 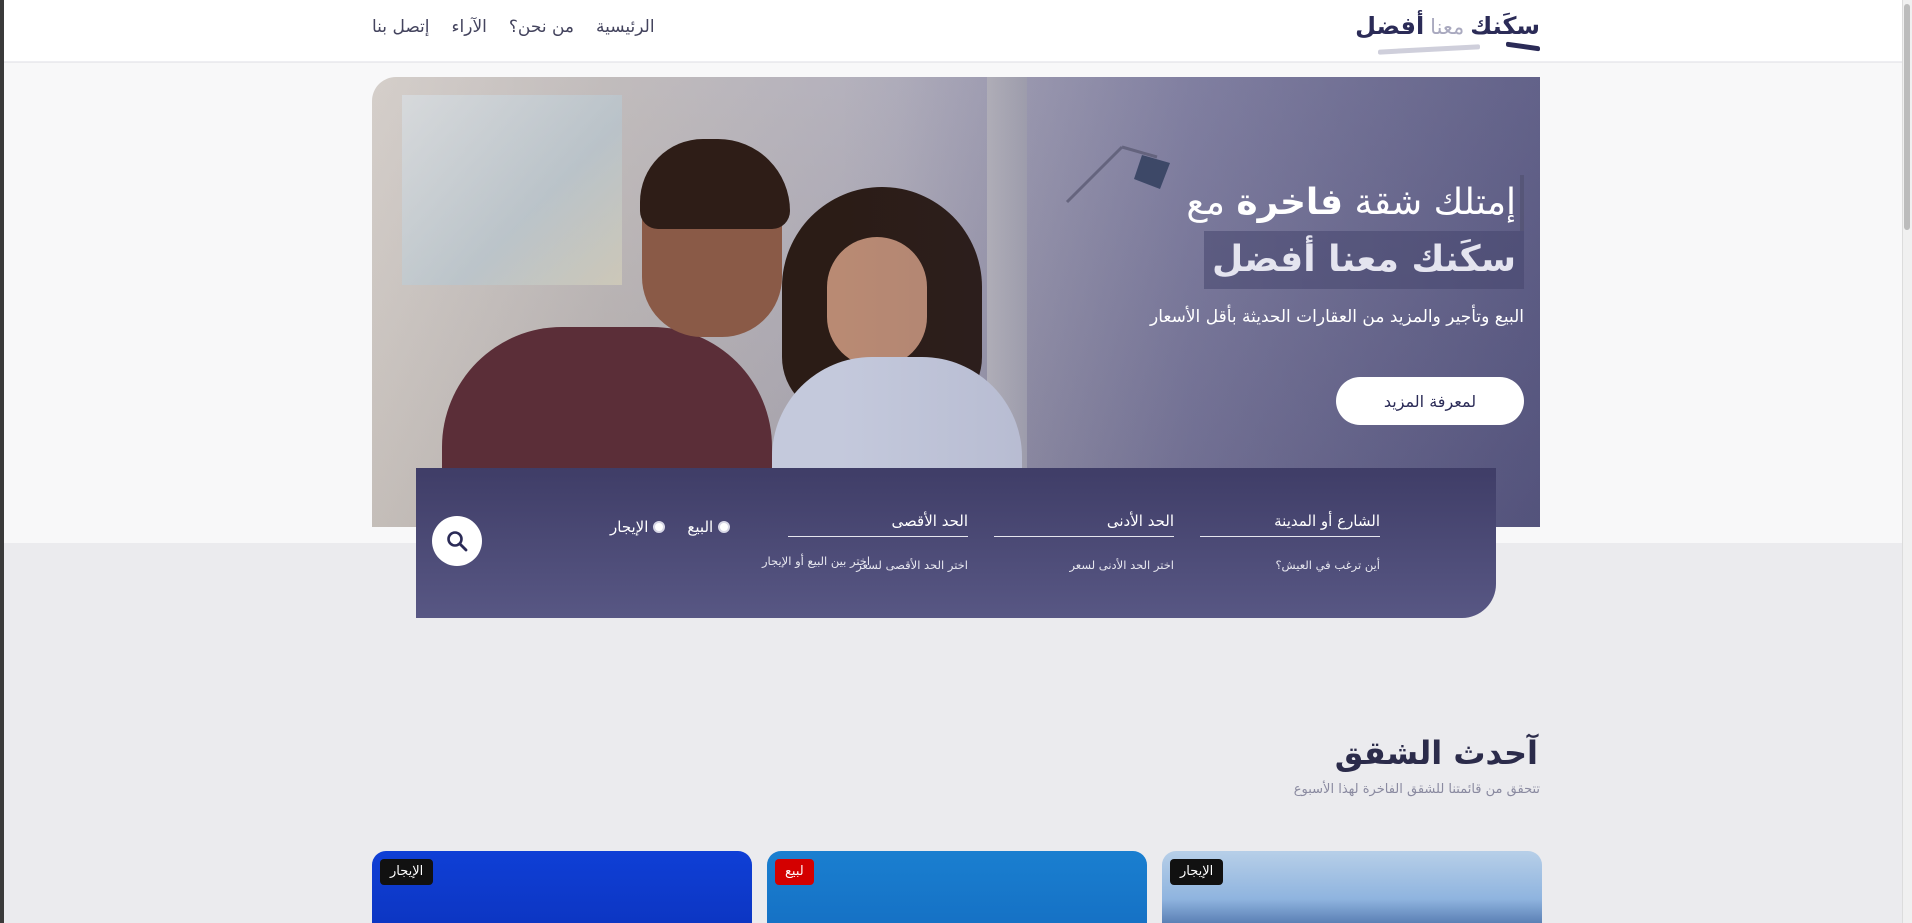 I want to click on hero-headline-prefix: إمتلك شقة, so click(x=1435, y=202).